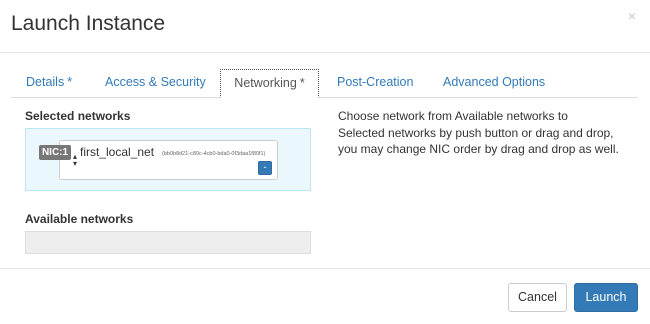 The height and width of the screenshot is (324, 650). What do you see at coordinates (75, 160) in the screenshot?
I see `sort-handle-icon: ▴ ▾` at bounding box center [75, 160].